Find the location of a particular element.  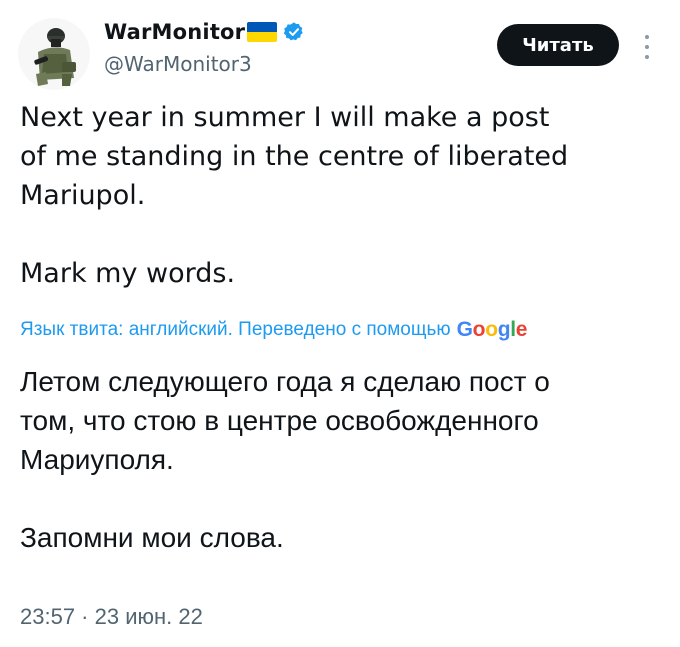

ukraine-flag-icon is located at coordinates (262, 32).